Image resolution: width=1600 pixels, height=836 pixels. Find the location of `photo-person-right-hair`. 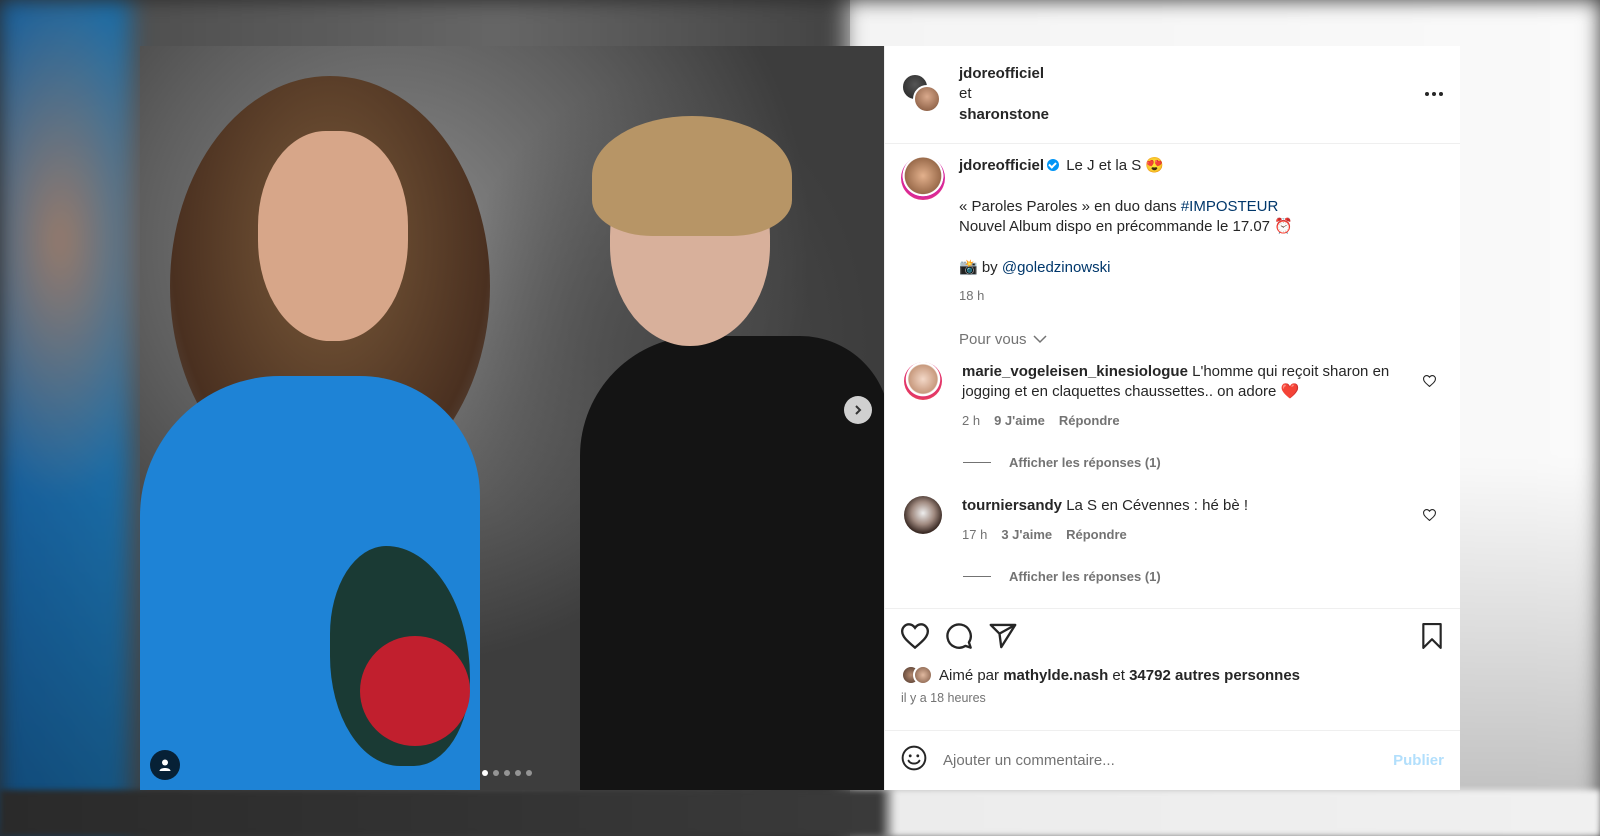

photo-person-right-hair is located at coordinates (692, 176).